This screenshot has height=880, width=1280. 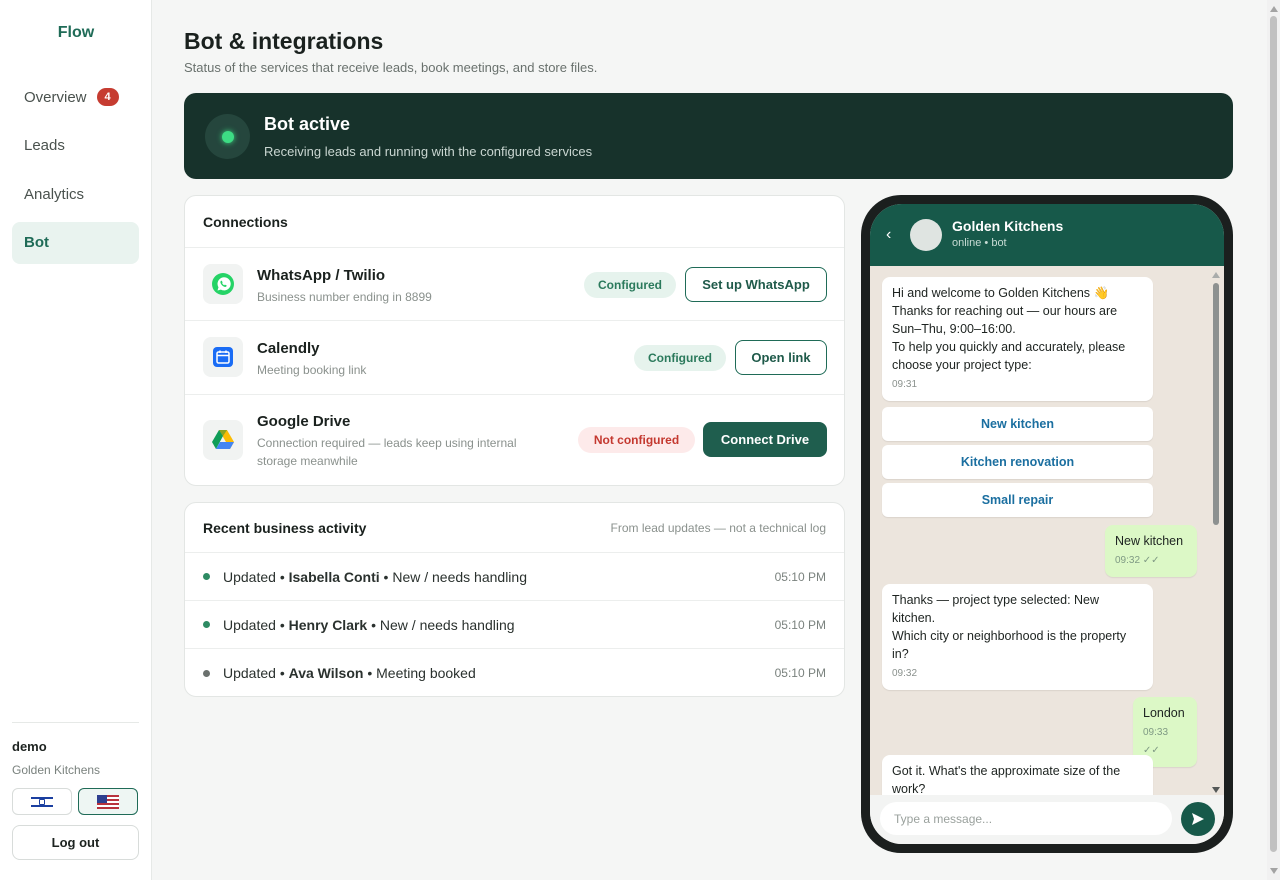 What do you see at coordinates (1017, 500) in the screenshot?
I see `quick-reply-small-repair: Small repair` at bounding box center [1017, 500].